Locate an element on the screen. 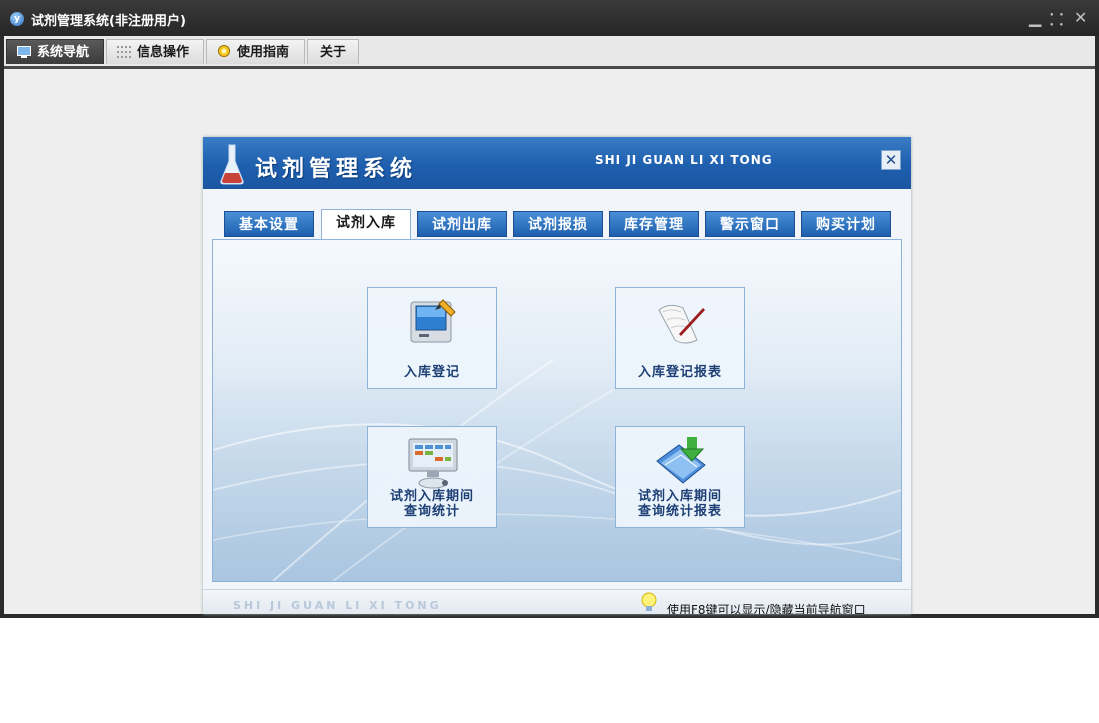 This screenshot has height=723, width=1099. tab-reagent-in: 试剂入库 is located at coordinates (366, 224).